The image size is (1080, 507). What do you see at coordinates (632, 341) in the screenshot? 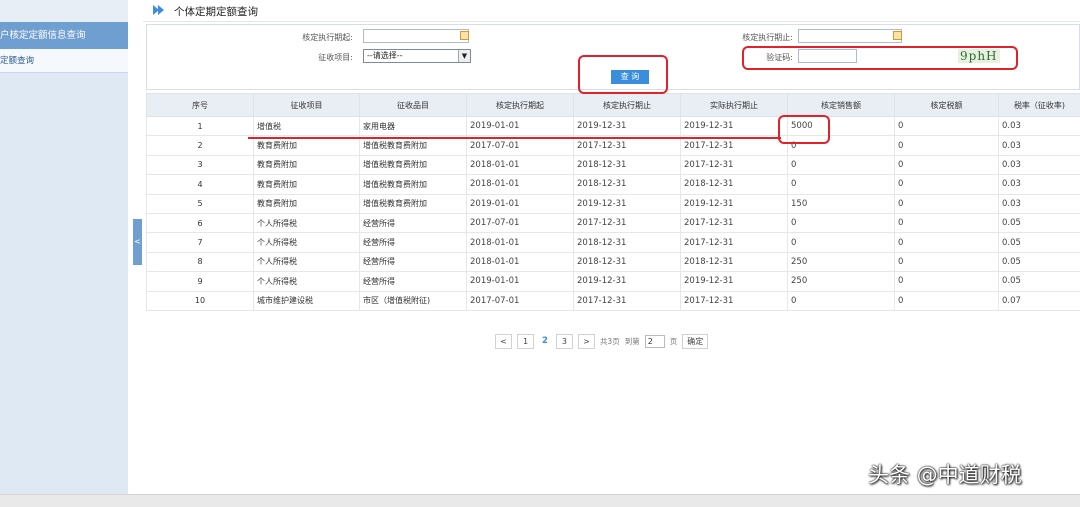
I see `goto-label: 到第` at bounding box center [632, 341].